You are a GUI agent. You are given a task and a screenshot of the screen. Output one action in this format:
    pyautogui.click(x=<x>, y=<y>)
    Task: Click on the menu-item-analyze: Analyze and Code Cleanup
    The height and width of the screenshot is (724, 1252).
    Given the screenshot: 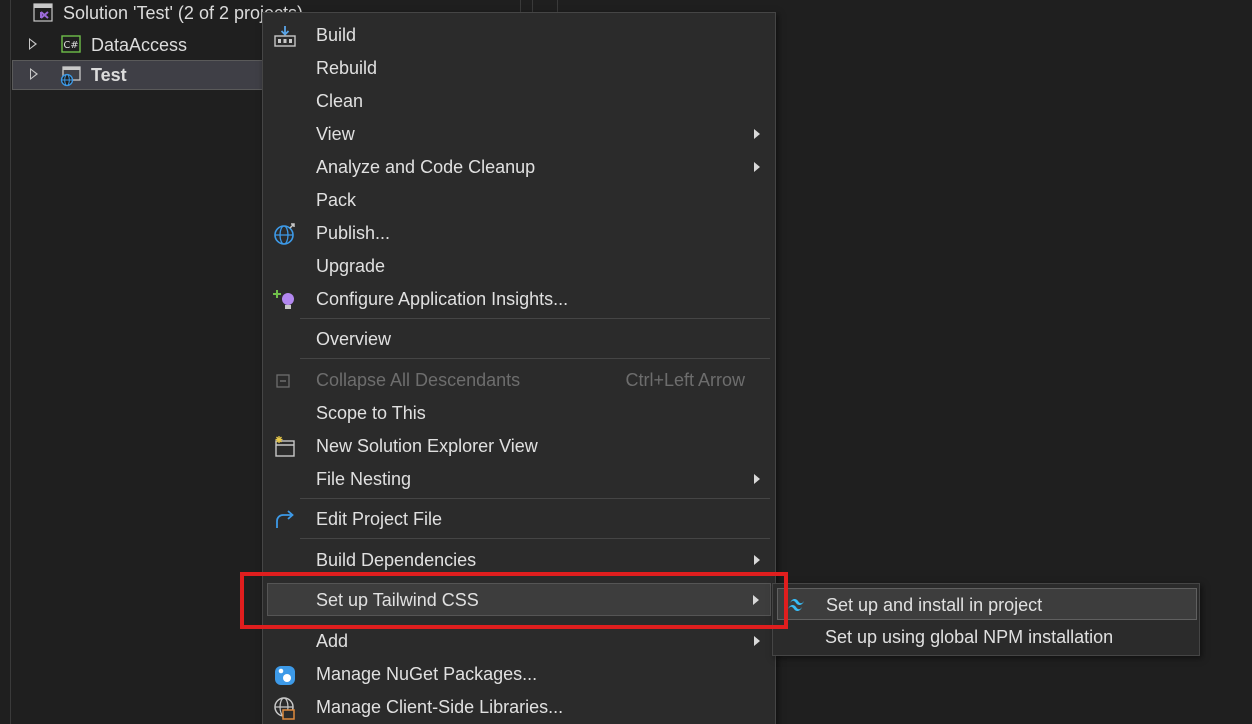 What is the action you would take?
    pyautogui.click(x=519, y=167)
    